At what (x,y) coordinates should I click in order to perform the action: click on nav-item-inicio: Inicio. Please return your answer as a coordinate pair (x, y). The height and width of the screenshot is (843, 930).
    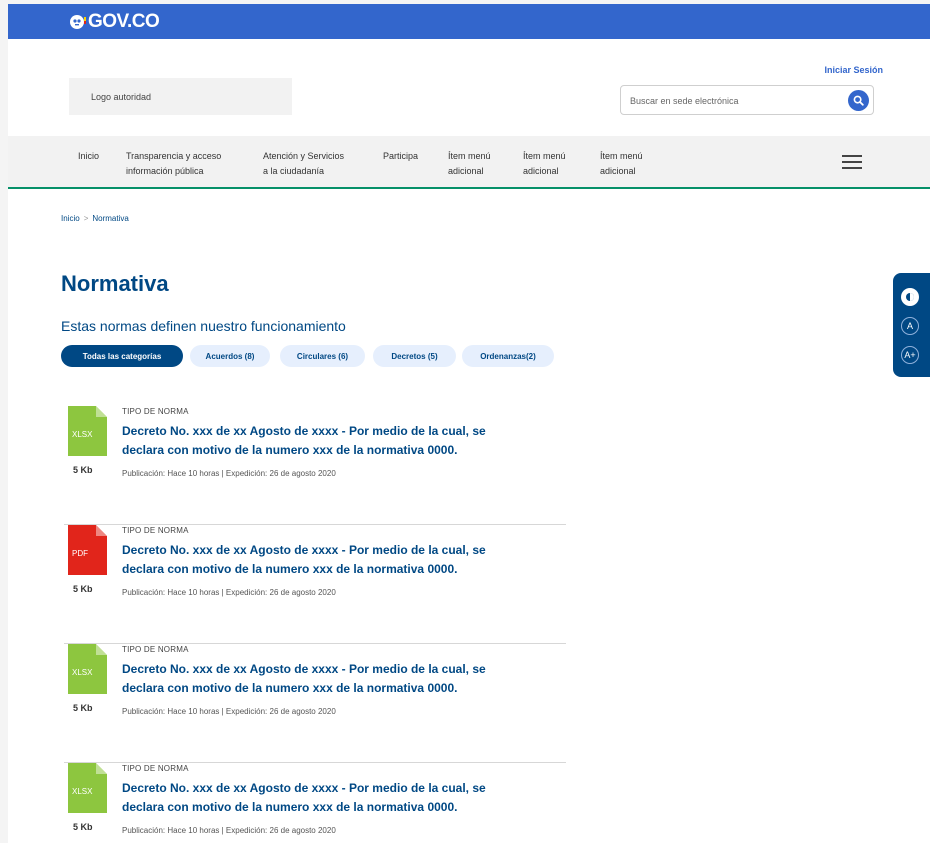
    Looking at the image, I should click on (88, 156).